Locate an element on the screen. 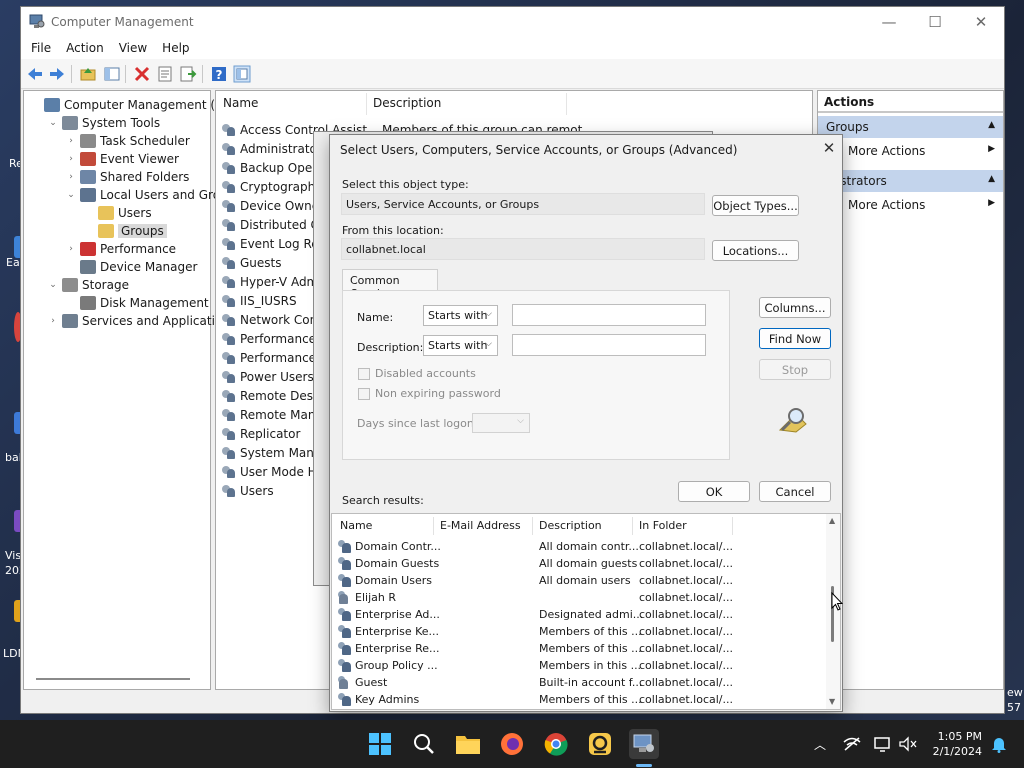 Image resolution: width=1024 pixels, height=768 pixels. result-header-name: Name is located at coordinates (356, 525).